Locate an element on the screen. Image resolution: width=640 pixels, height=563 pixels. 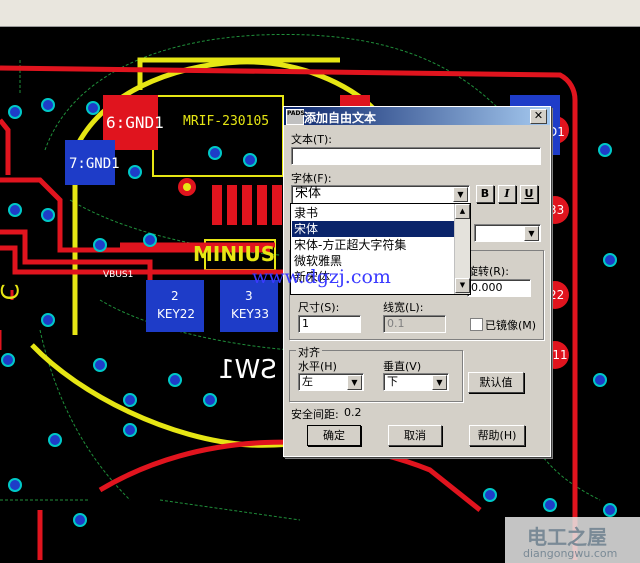
pcb-label-vbus: VBUS1 is located at coordinates (118, 275).